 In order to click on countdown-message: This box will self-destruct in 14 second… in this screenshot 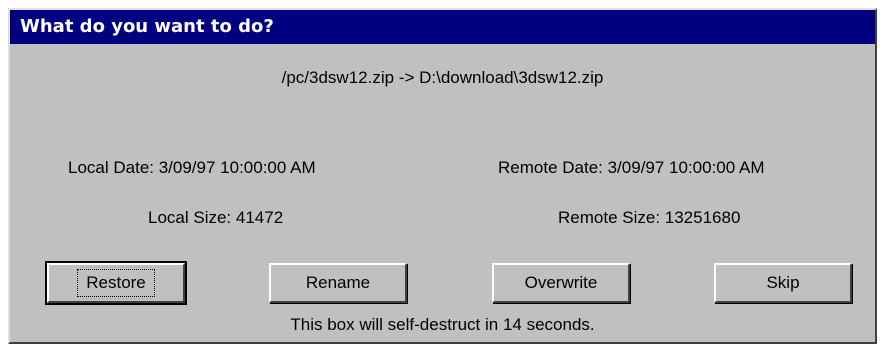, I will do `click(442, 324)`.